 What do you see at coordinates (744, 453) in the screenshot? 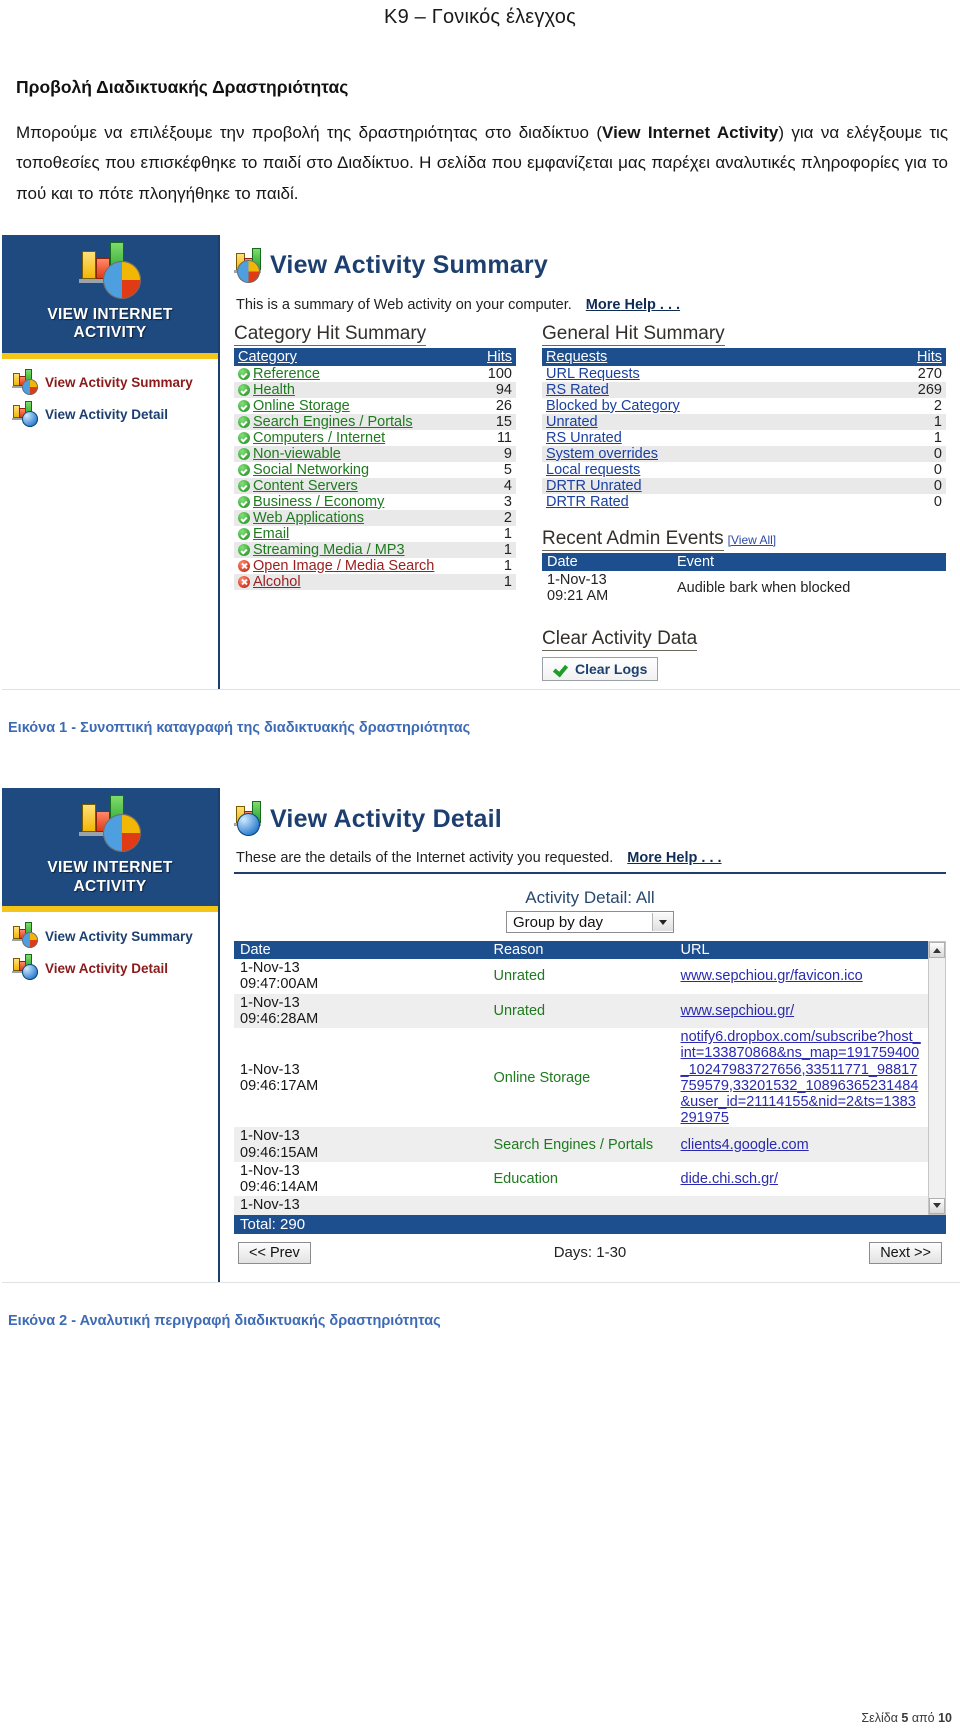
I see `table-row: System overrides 0` at bounding box center [744, 453].